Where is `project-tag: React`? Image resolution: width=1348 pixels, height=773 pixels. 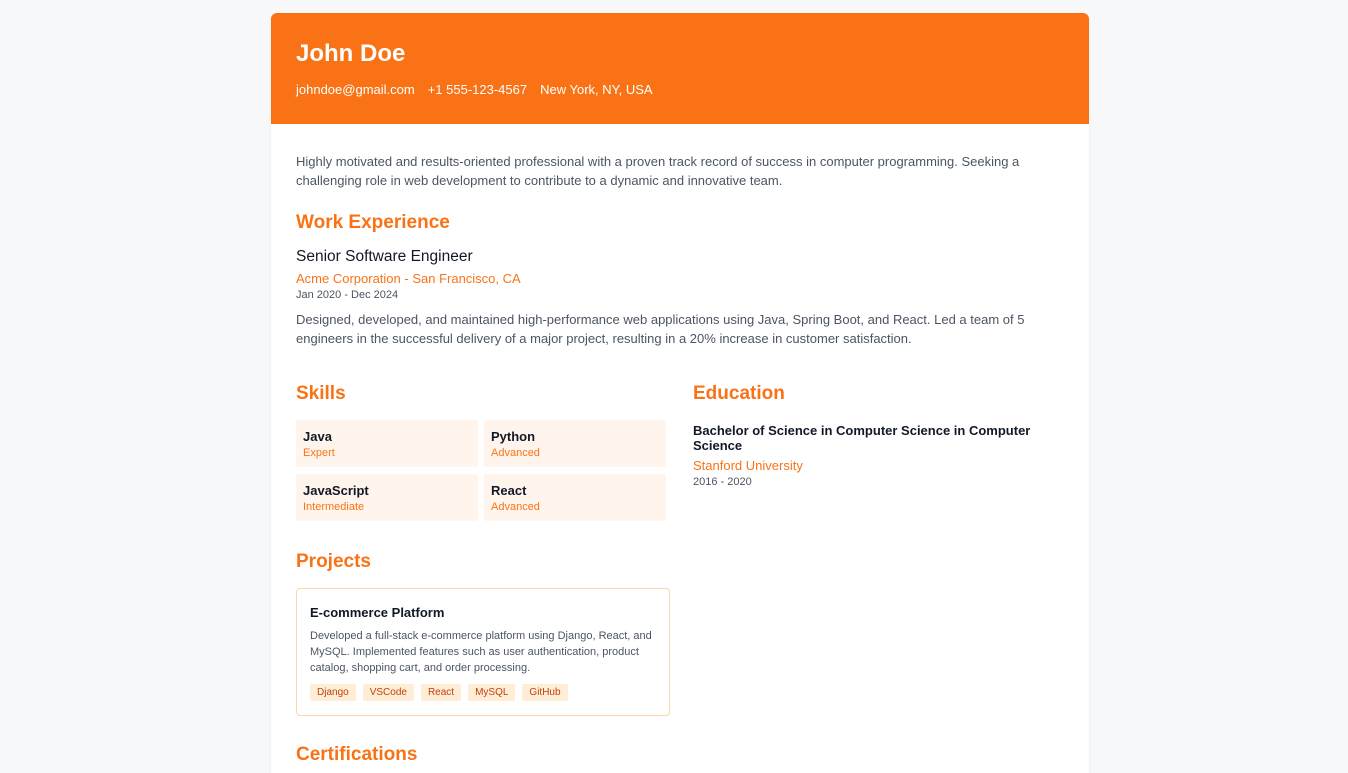 project-tag: React is located at coordinates (441, 692).